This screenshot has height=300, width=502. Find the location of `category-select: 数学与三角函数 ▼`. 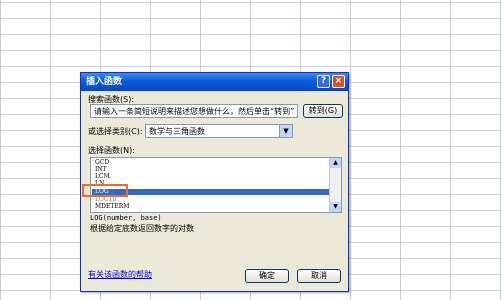

category-select: 数学与三角函数 ▼ is located at coordinates (219, 131).